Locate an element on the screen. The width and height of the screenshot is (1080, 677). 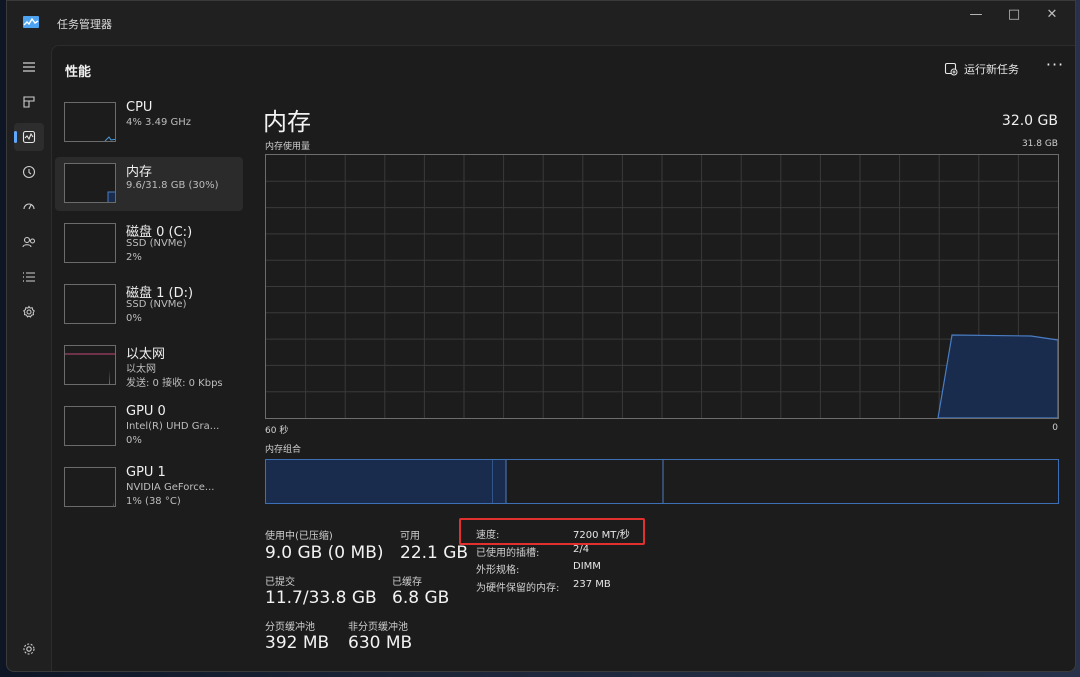
in-use-label: 使用中(已压缩) is located at coordinates (299, 536).